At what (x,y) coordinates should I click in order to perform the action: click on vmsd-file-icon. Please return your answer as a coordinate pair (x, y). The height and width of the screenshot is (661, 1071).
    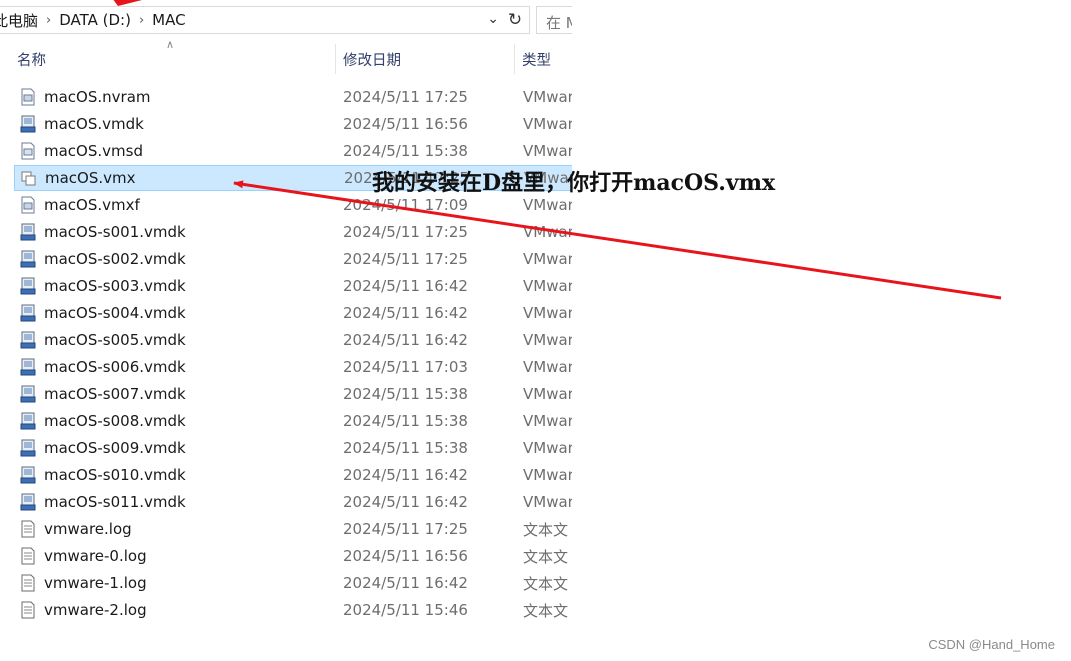
    Looking at the image, I should click on (28, 151).